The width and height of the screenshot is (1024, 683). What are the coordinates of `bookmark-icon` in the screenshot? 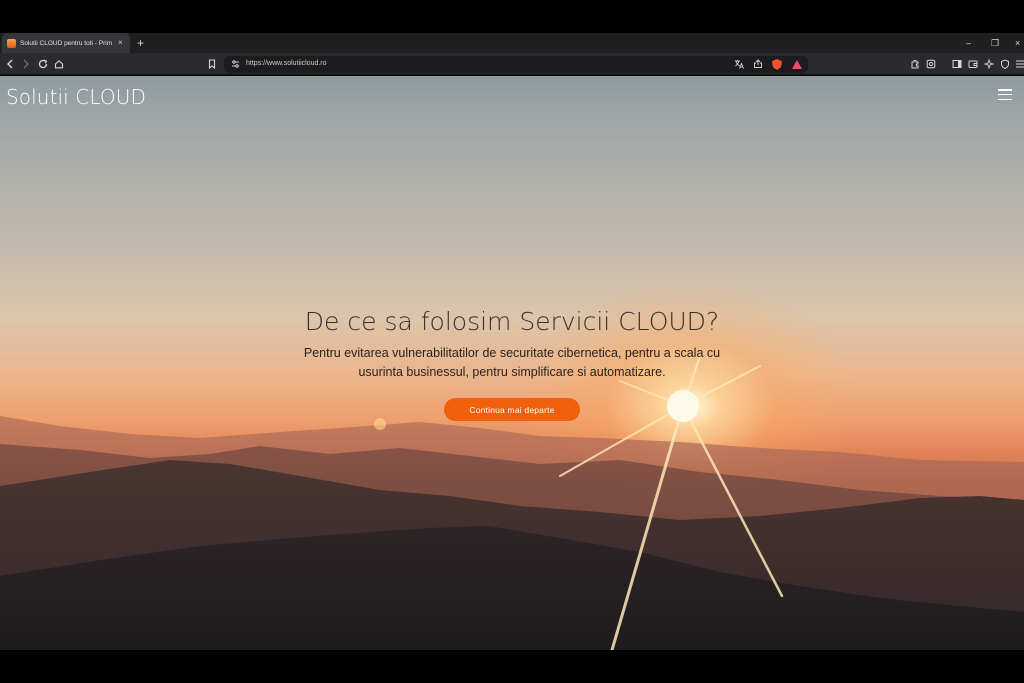 It's located at (212, 64).